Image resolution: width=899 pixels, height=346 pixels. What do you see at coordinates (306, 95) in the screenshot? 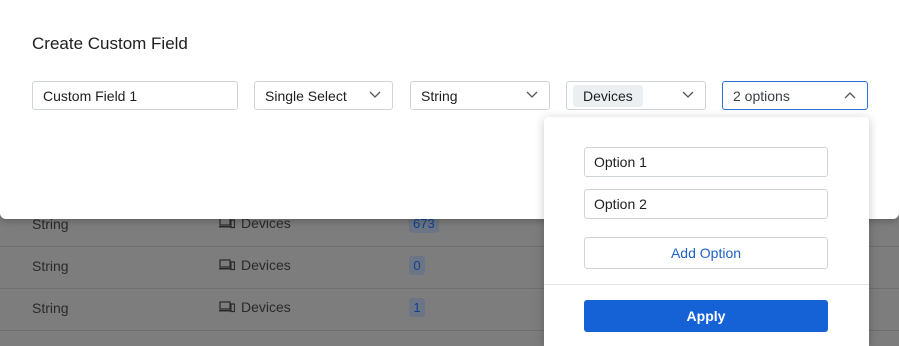
I see `field-kind-value: Single Select` at bounding box center [306, 95].